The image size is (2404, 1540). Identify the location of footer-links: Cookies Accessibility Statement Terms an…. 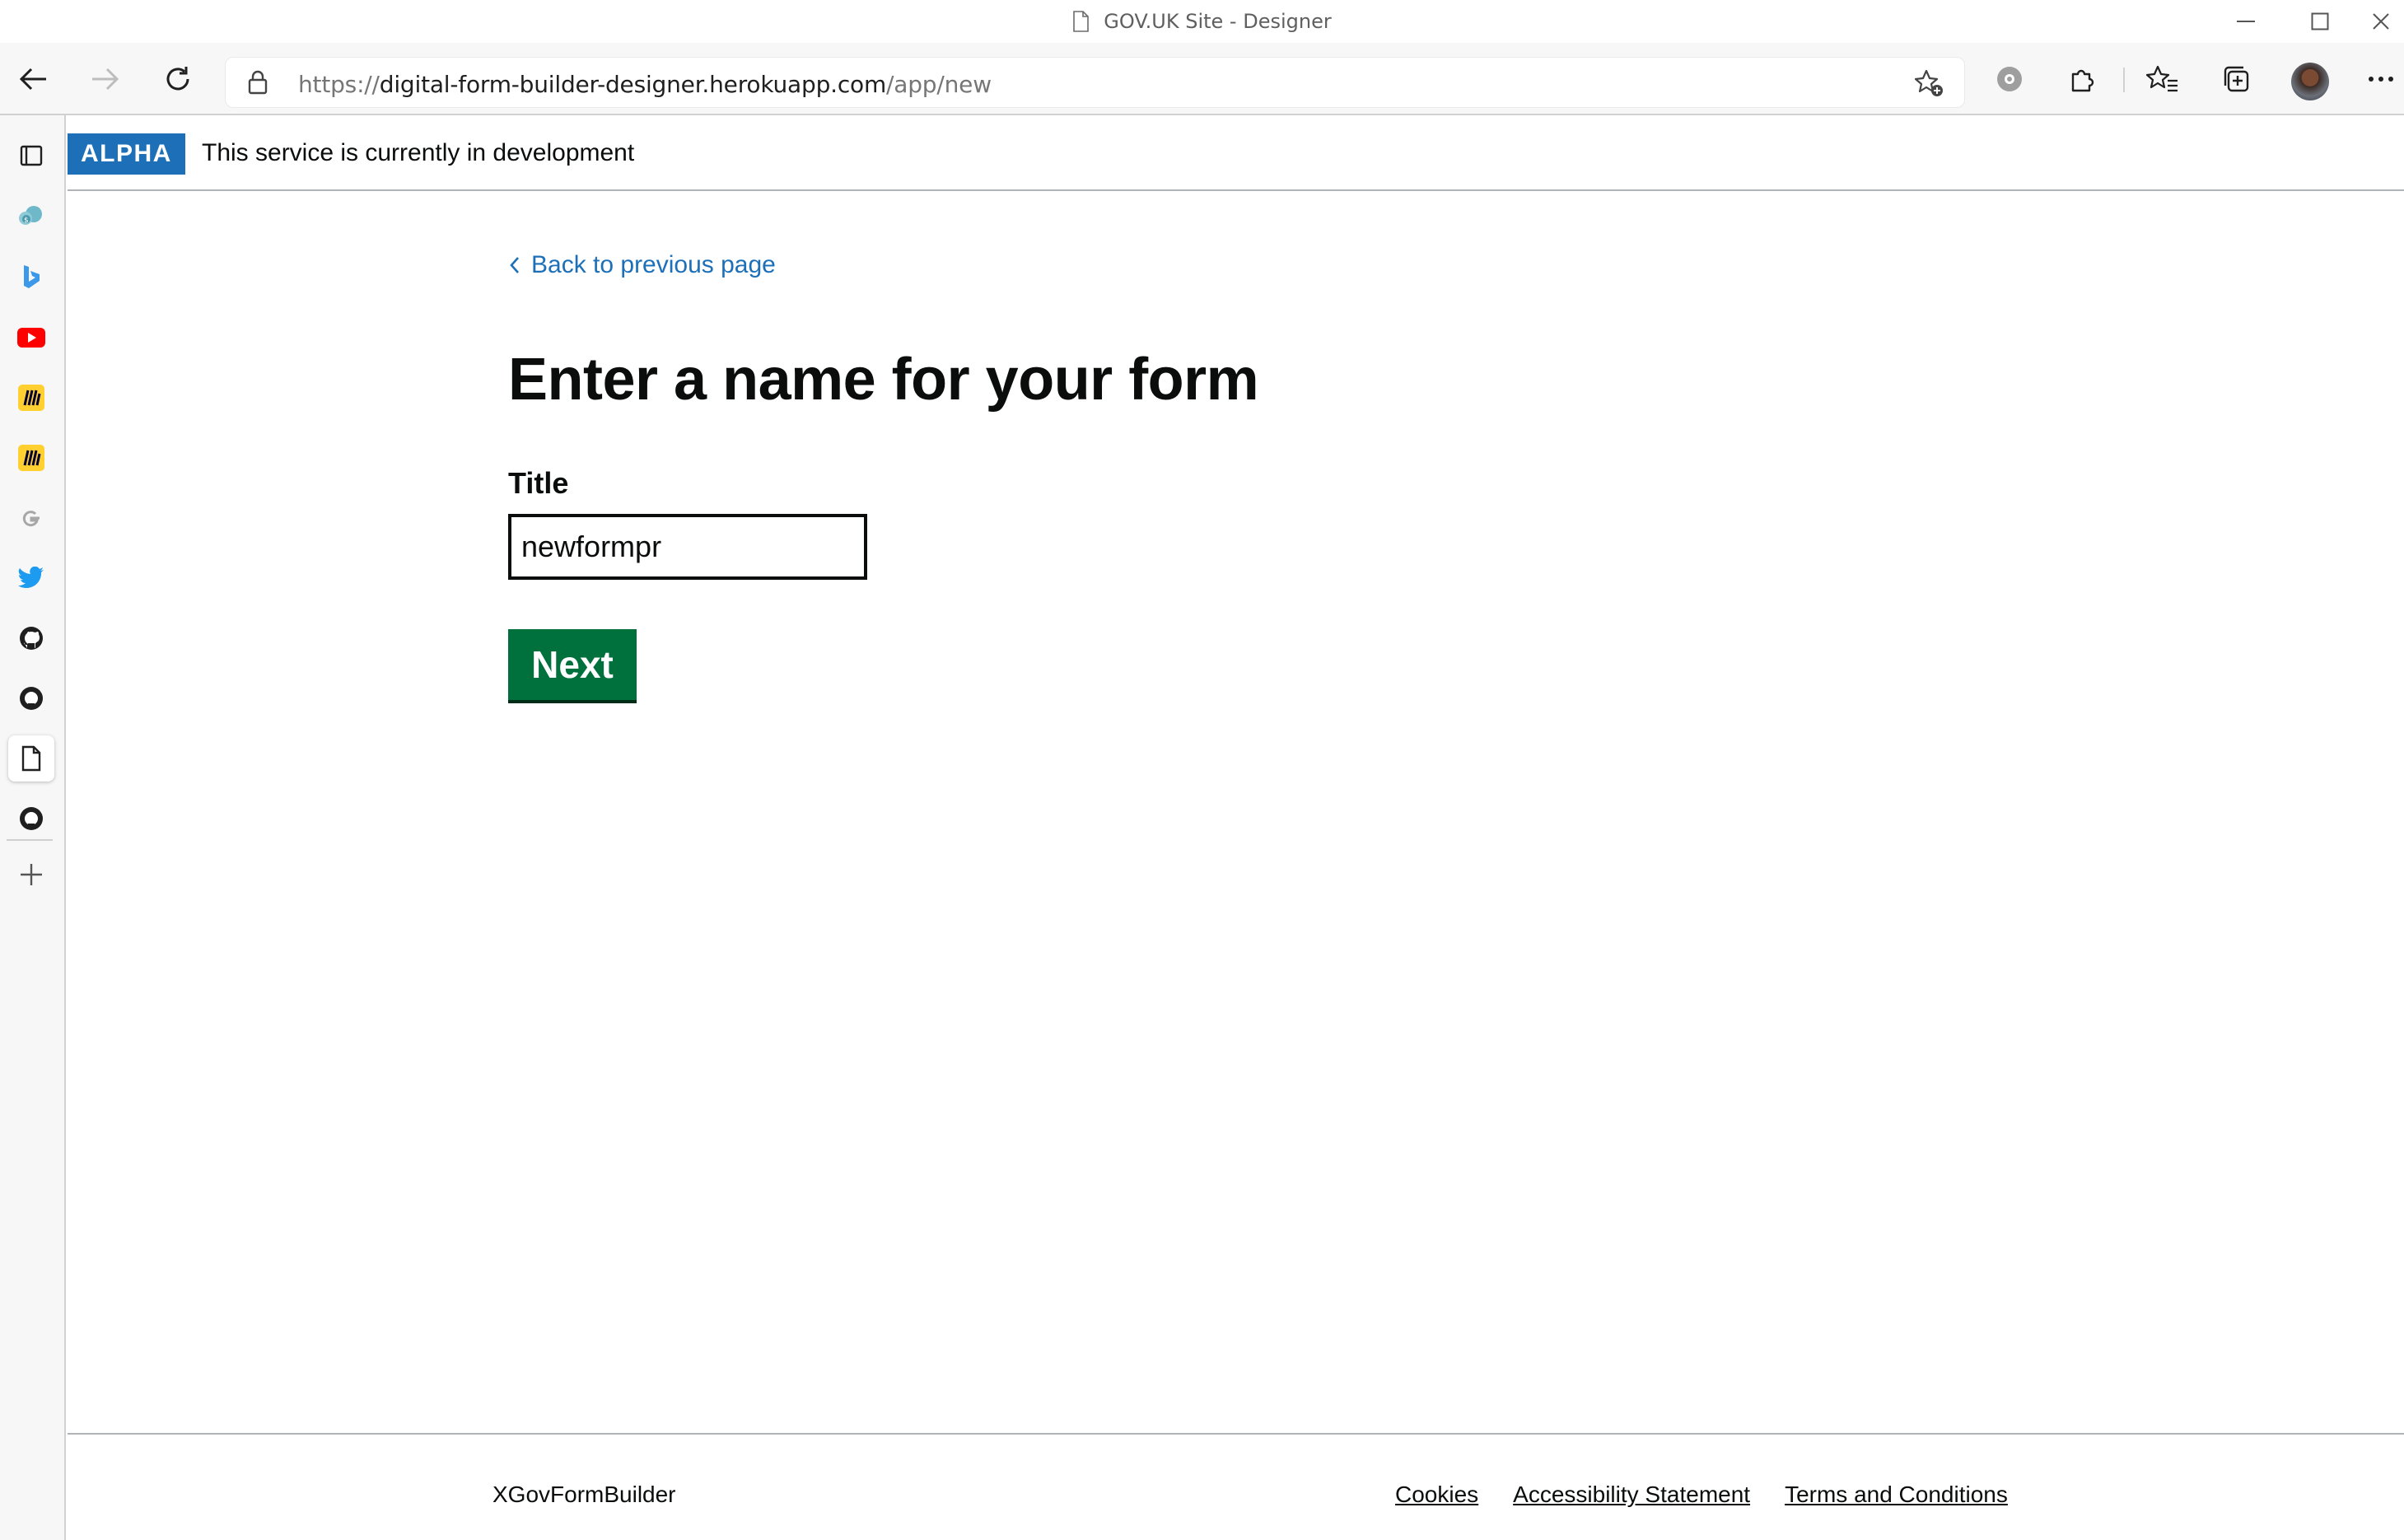
(1701, 1495).